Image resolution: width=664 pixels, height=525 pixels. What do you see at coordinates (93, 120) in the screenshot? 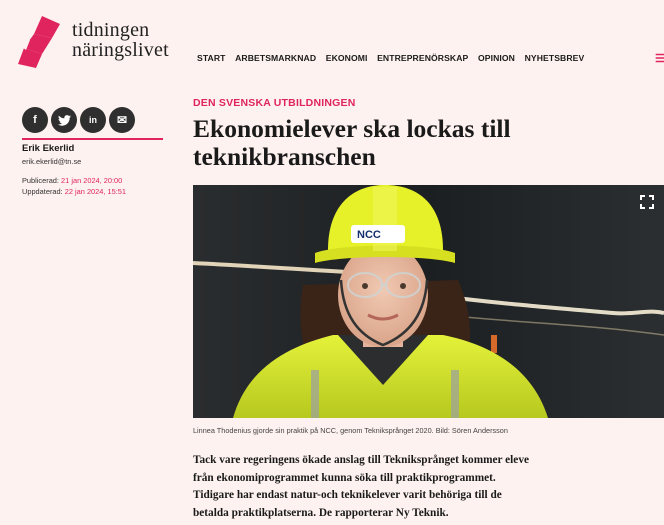
I see `linkedin-icon: in` at bounding box center [93, 120].